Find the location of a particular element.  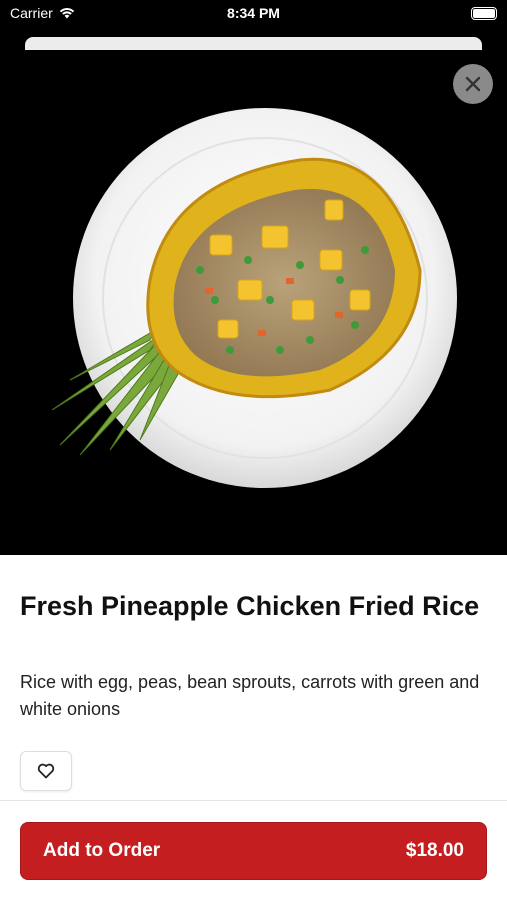

status-bar: Carrier 8:34 PM is located at coordinates (253, 15).